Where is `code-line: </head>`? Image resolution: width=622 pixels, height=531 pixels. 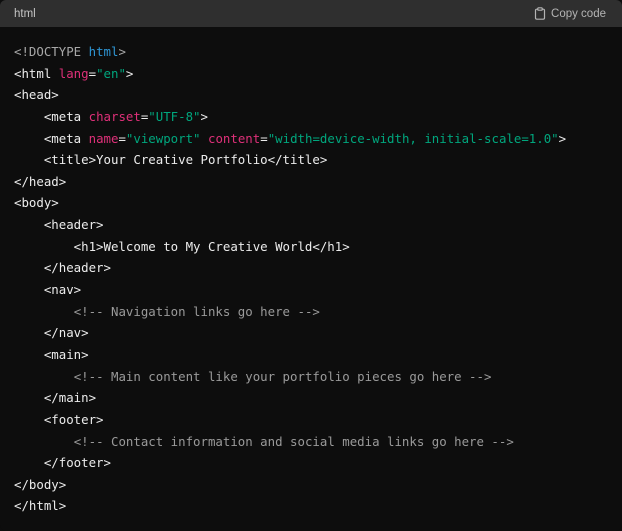
code-line: </head> is located at coordinates (311, 182).